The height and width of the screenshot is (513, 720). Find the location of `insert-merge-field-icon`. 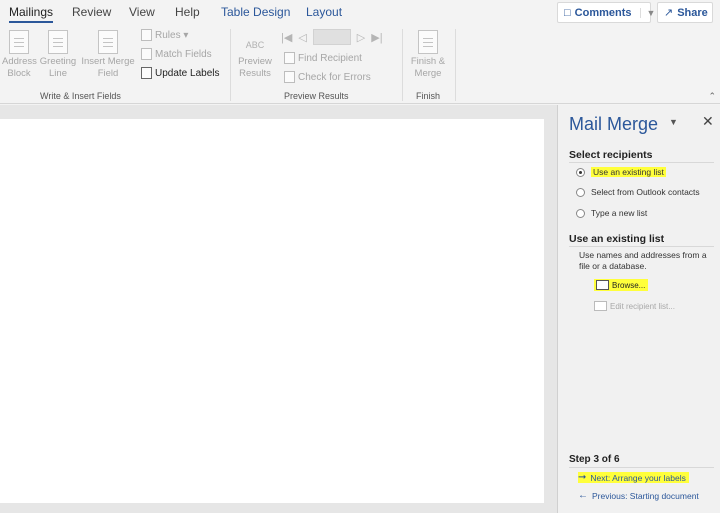

insert-merge-field-icon is located at coordinates (108, 42).